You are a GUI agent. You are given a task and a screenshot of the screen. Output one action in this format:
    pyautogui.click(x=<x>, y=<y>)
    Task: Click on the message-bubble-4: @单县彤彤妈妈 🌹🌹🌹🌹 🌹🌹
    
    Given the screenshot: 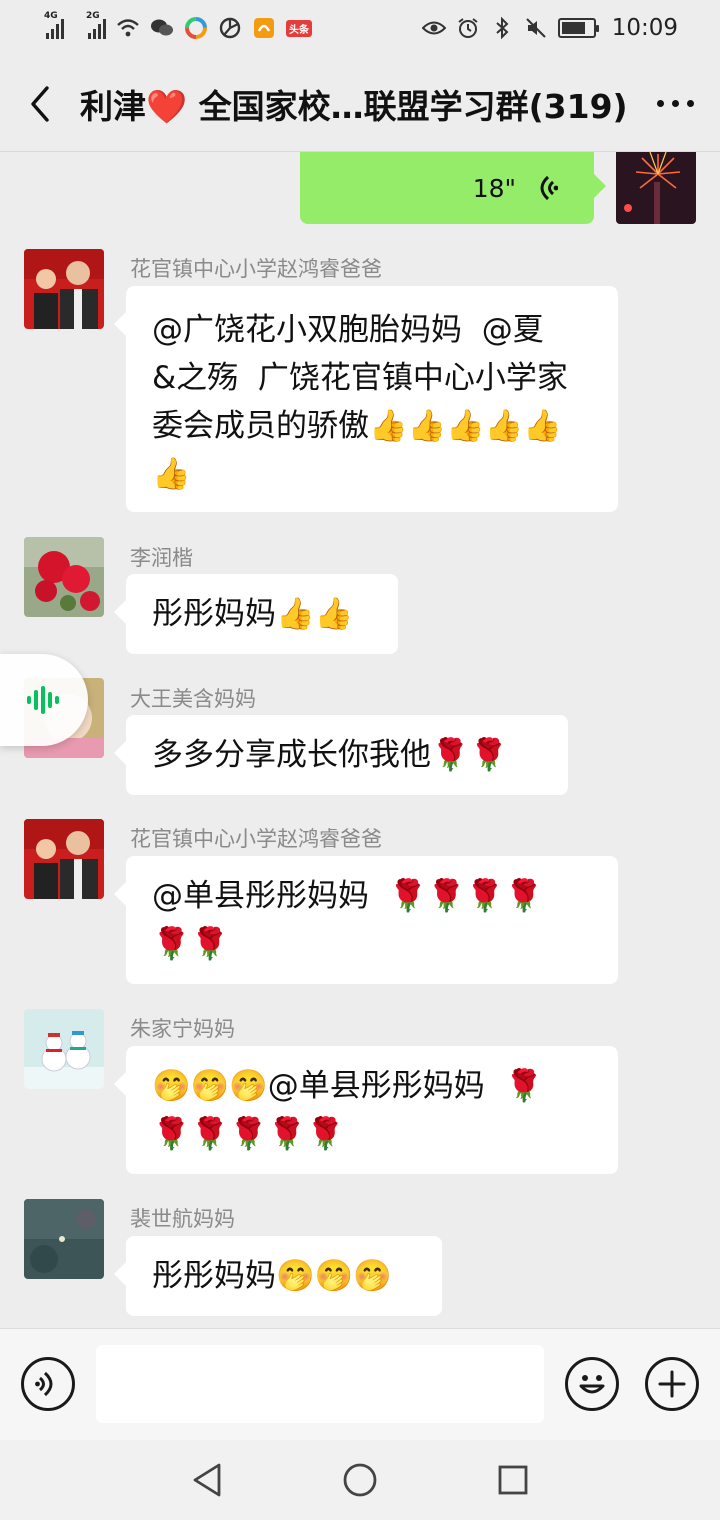 What is the action you would take?
    pyautogui.click(x=366, y=920)
    